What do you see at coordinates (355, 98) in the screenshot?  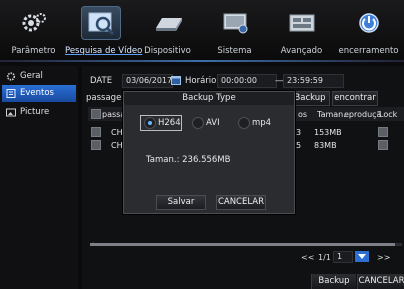 I see `find-button: encontrar` at bounding box center [355, 98].